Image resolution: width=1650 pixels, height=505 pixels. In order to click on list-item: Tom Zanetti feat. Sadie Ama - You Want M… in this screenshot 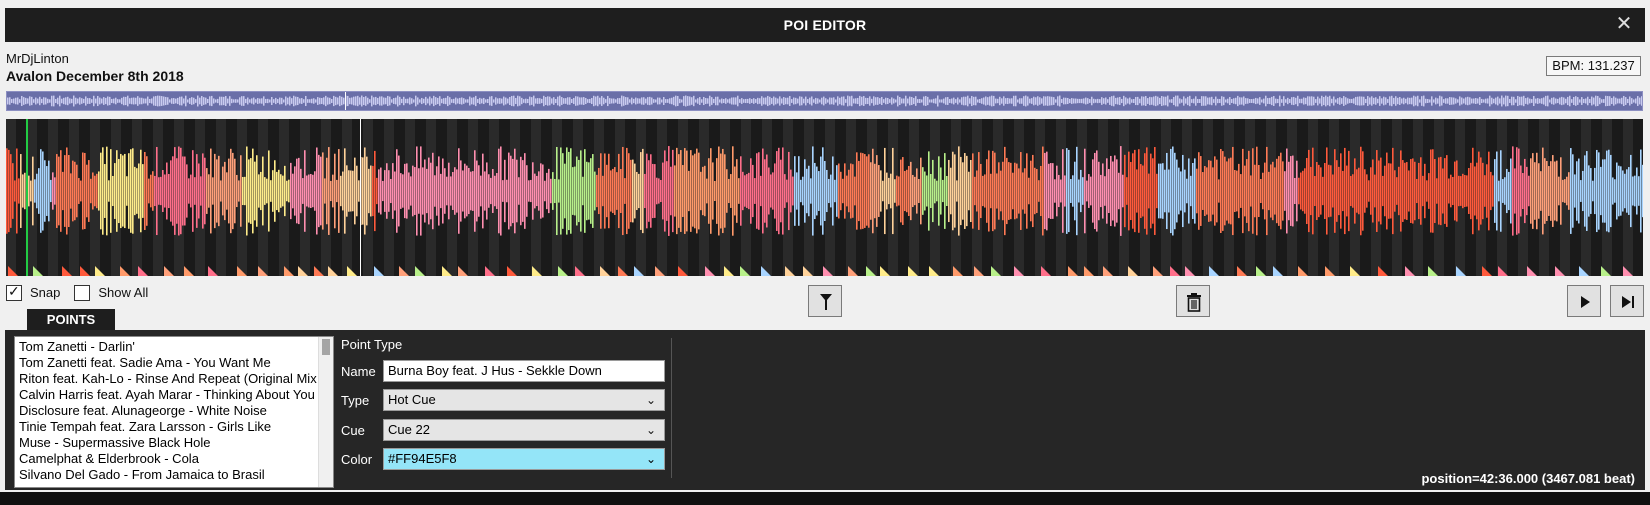, I will do `click(168, 363)`.